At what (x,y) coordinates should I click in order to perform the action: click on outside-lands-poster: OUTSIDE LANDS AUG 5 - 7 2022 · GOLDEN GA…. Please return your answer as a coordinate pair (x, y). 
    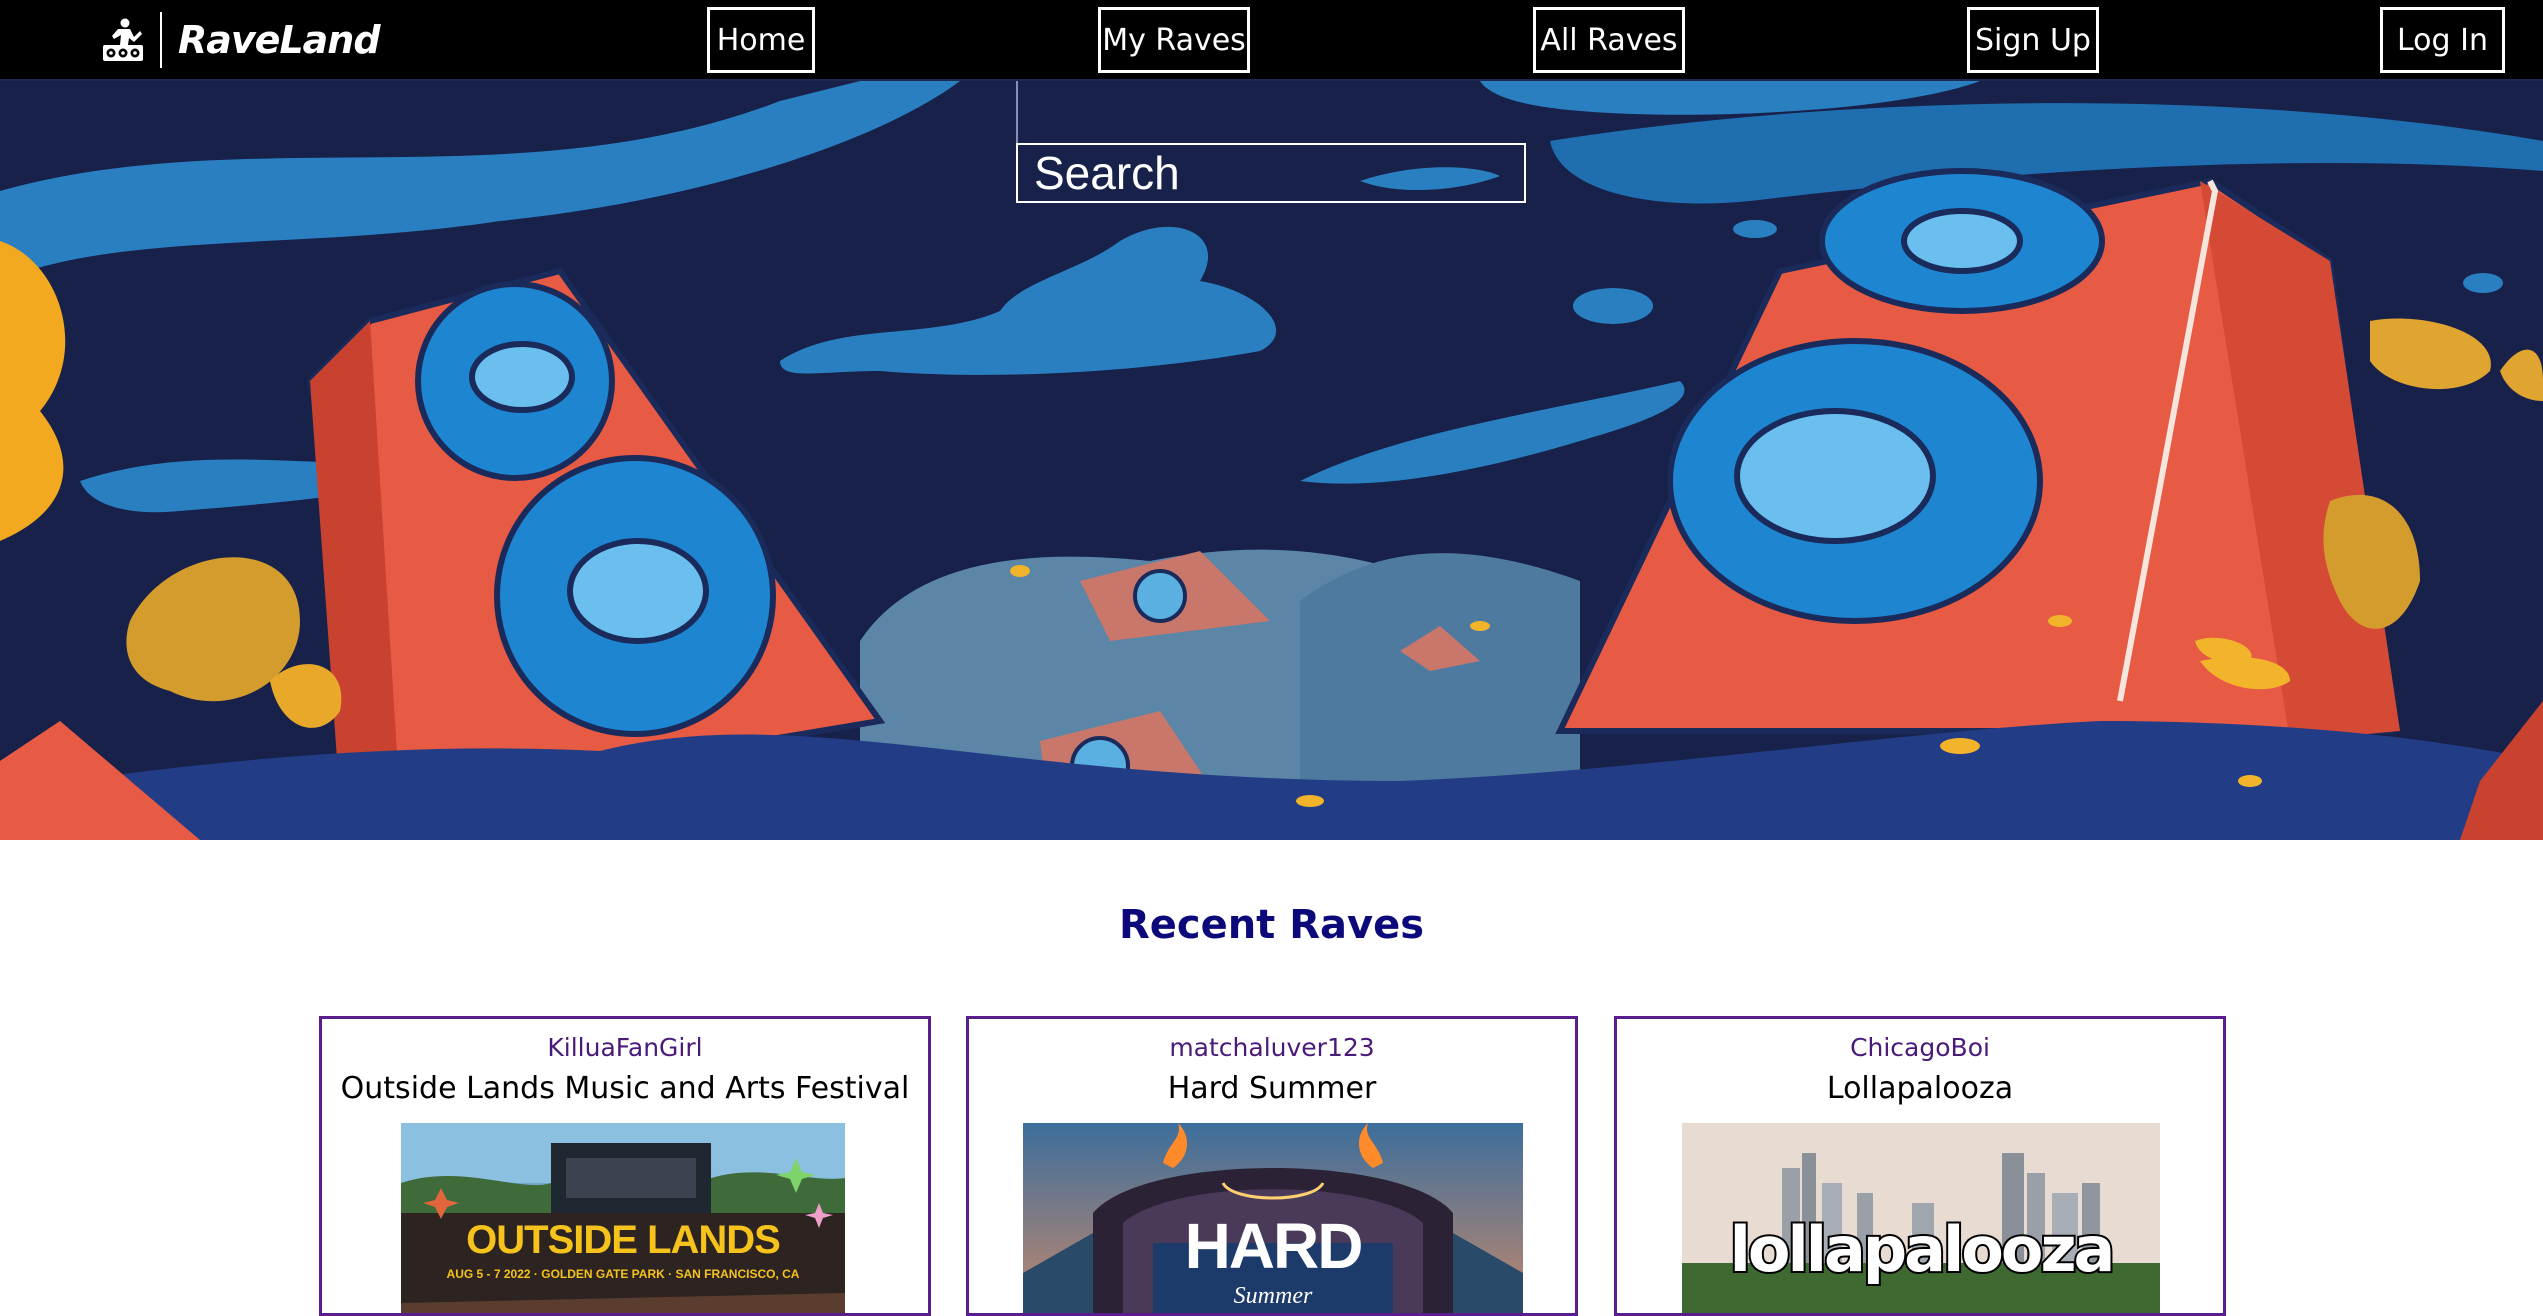
    Looking at the image, I should click on (623, 1218).